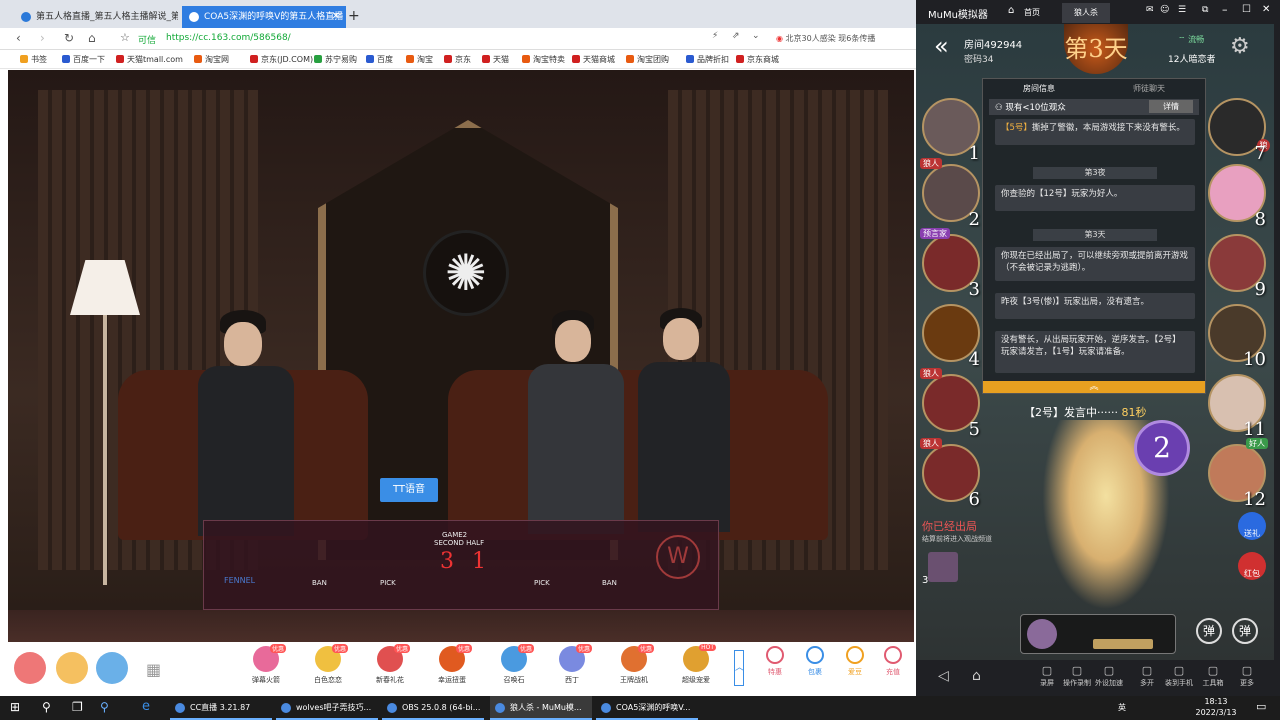 Image resolution: width=1280 pixels, height=720 pixels. I want to click on new-tab-button: +, so click(354, 16).